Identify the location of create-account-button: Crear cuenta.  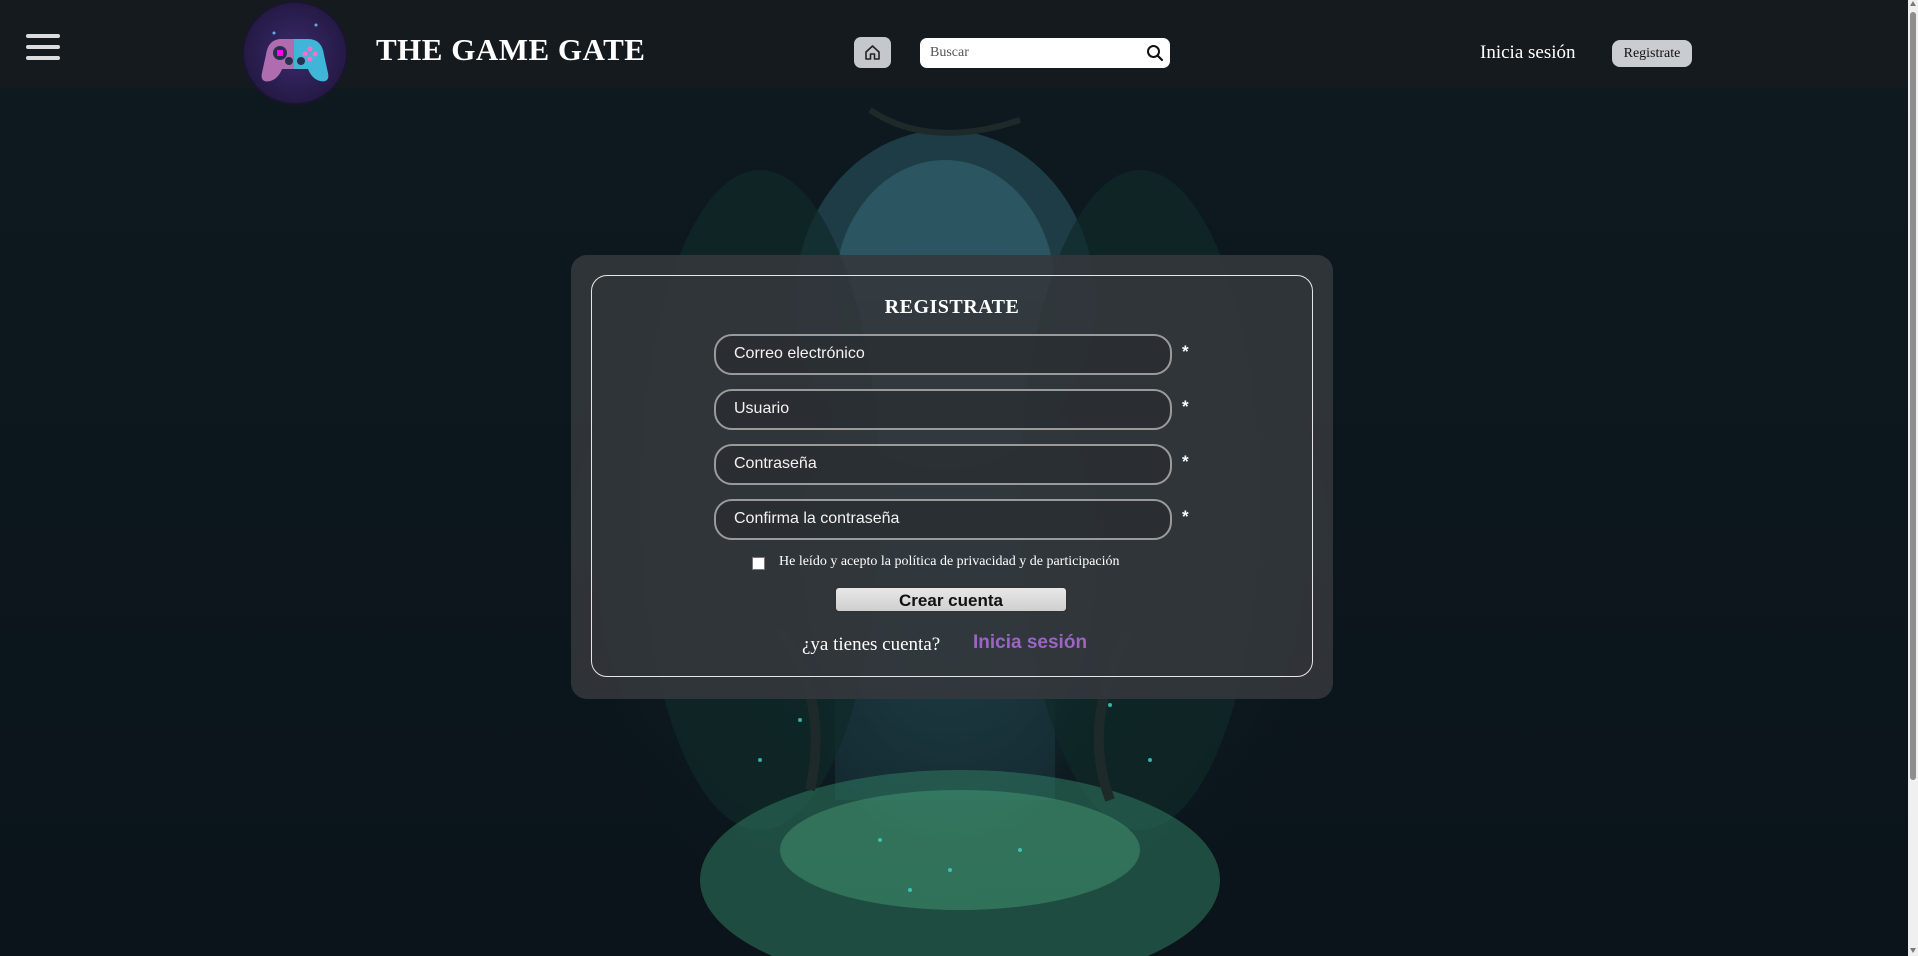
(951, 599).